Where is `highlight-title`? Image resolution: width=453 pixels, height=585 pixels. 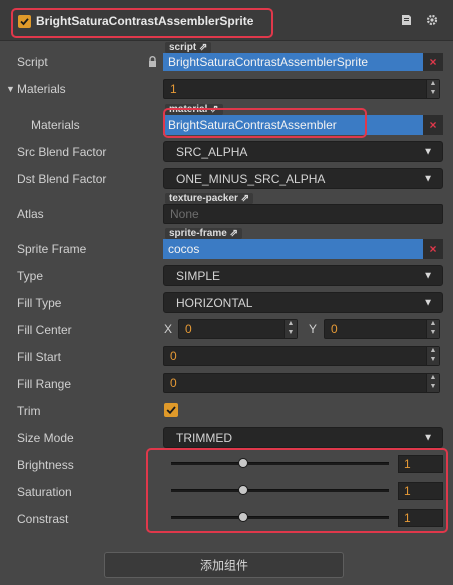 highlight-title is located at coordinates (142, 23).